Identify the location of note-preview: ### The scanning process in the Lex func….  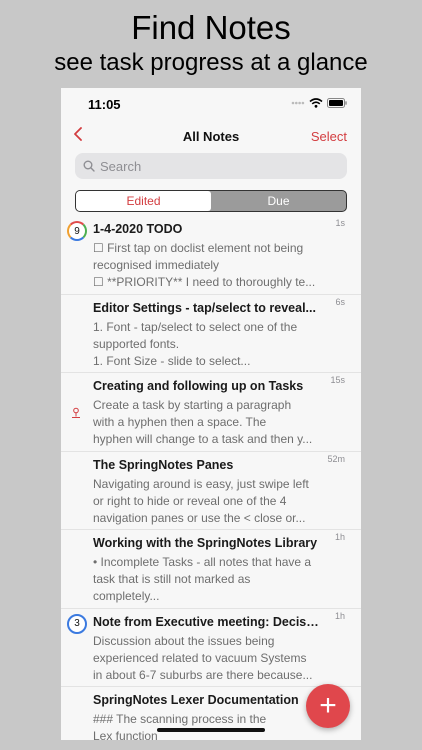
(207, 725).